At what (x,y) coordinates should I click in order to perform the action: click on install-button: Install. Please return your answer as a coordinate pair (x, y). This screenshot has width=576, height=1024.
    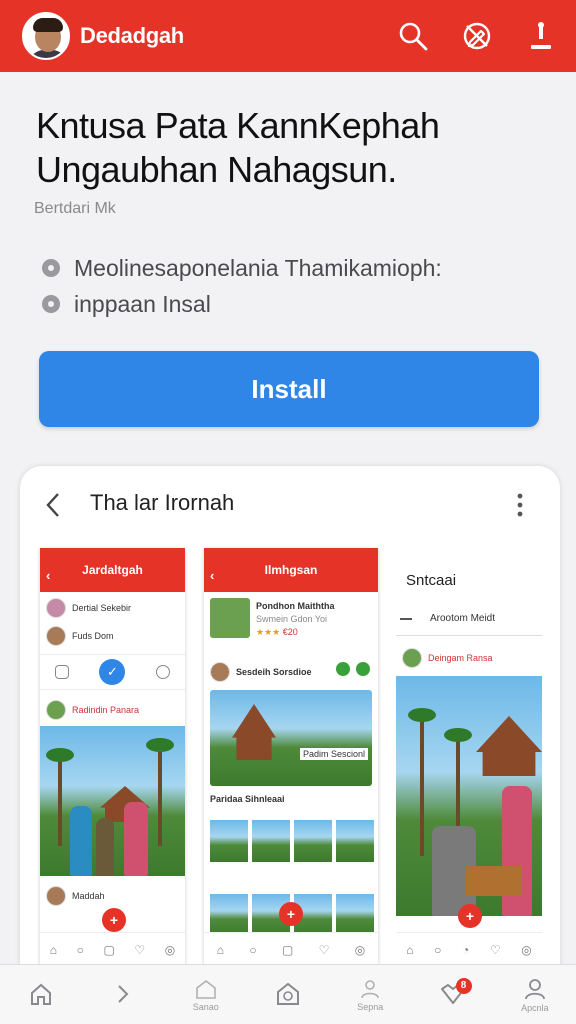
    Looking at the image, I should click on (289, 389).